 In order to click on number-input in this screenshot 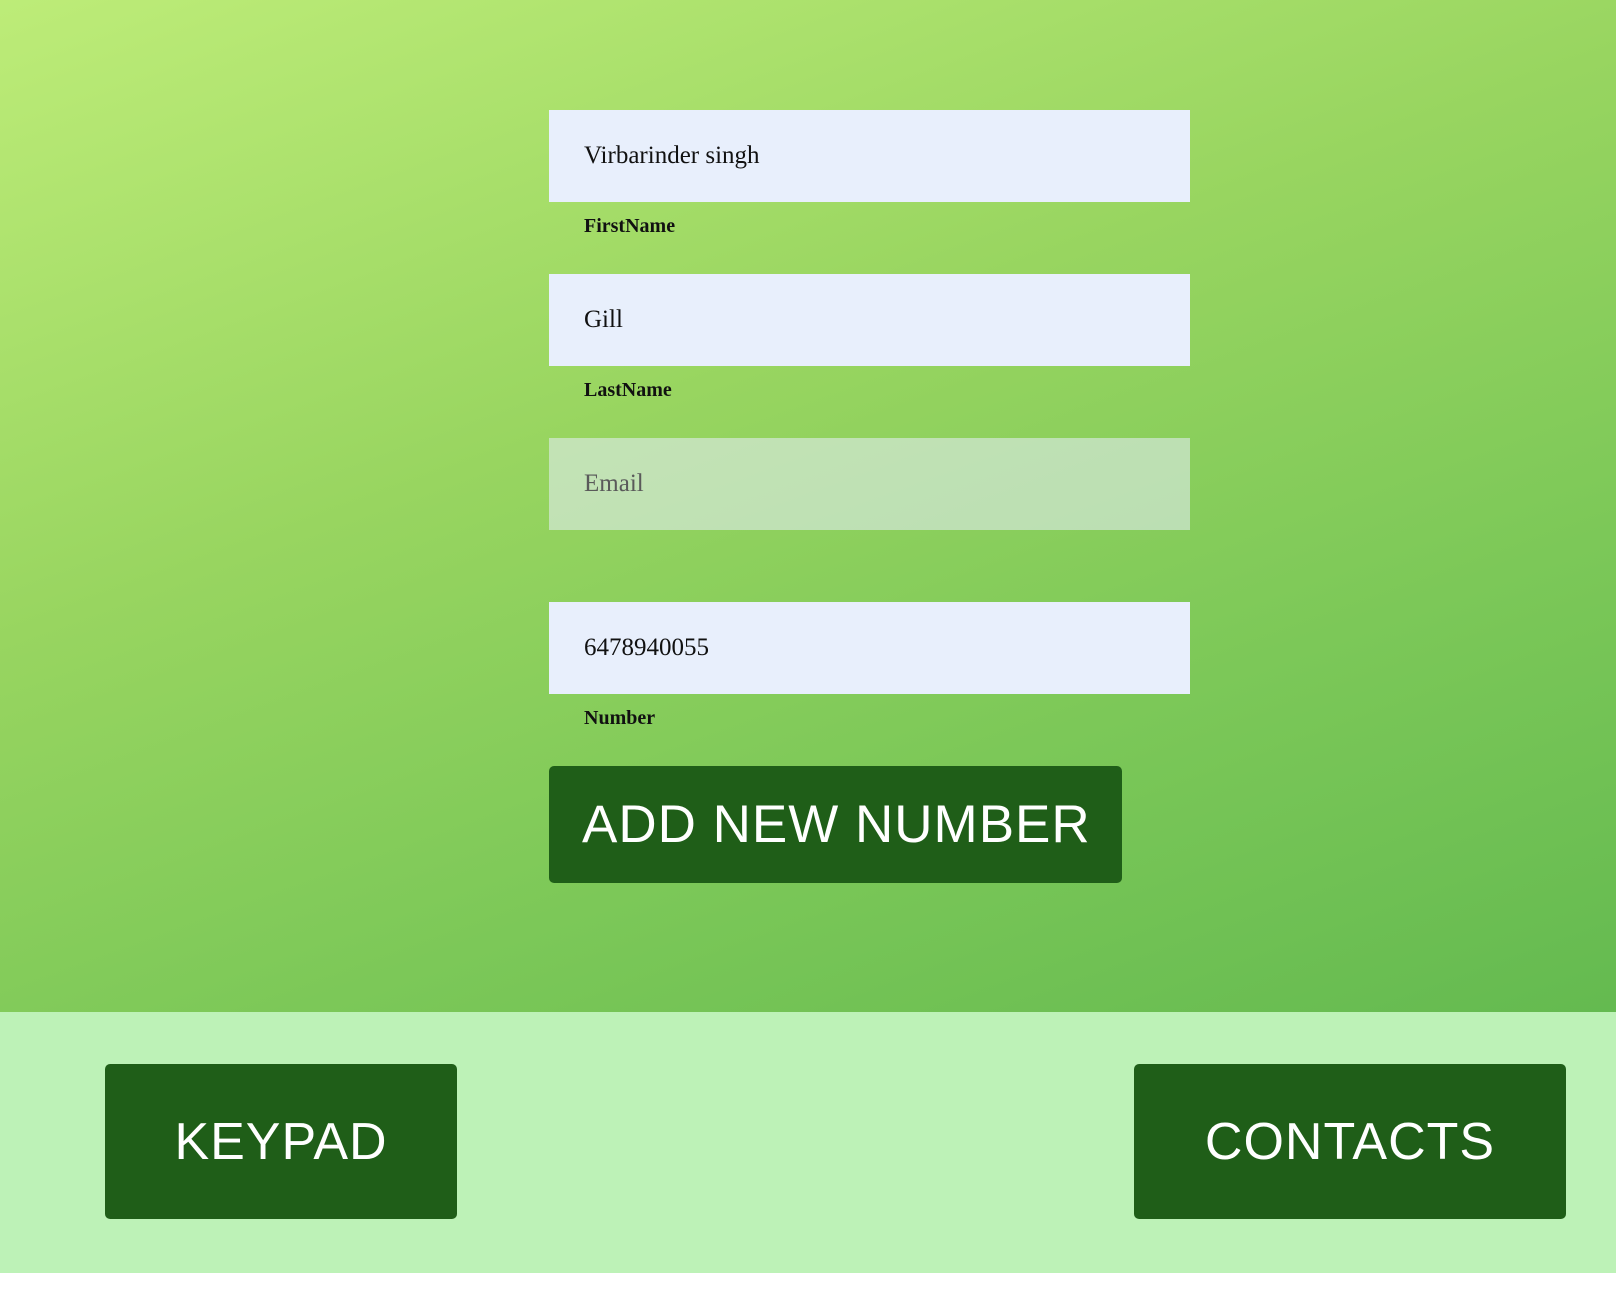, I will do `click(869, 648)`.